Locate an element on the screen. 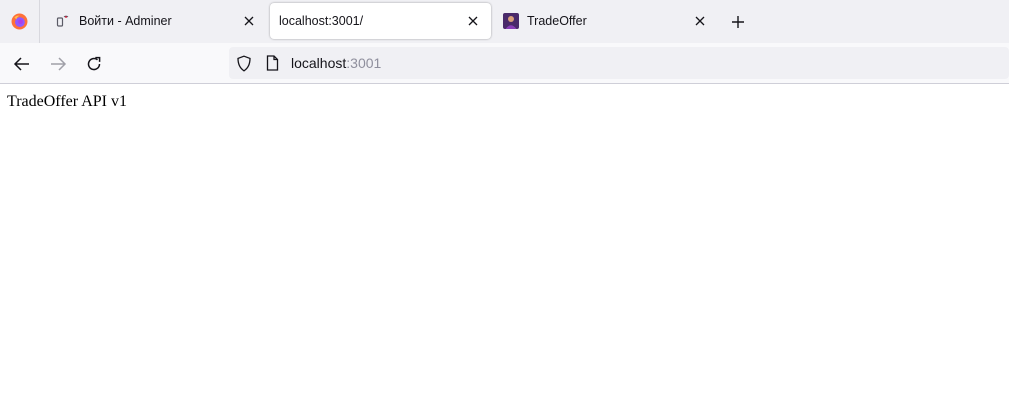 This screenshot has width=1009, height=413. navigation-toolbar: localhost:3001 is located at coordinates (504, 63).